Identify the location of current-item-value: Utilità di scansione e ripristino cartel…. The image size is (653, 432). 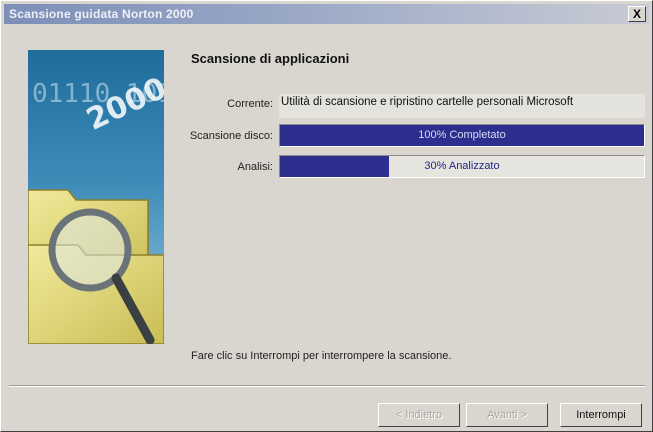
(427, 102).